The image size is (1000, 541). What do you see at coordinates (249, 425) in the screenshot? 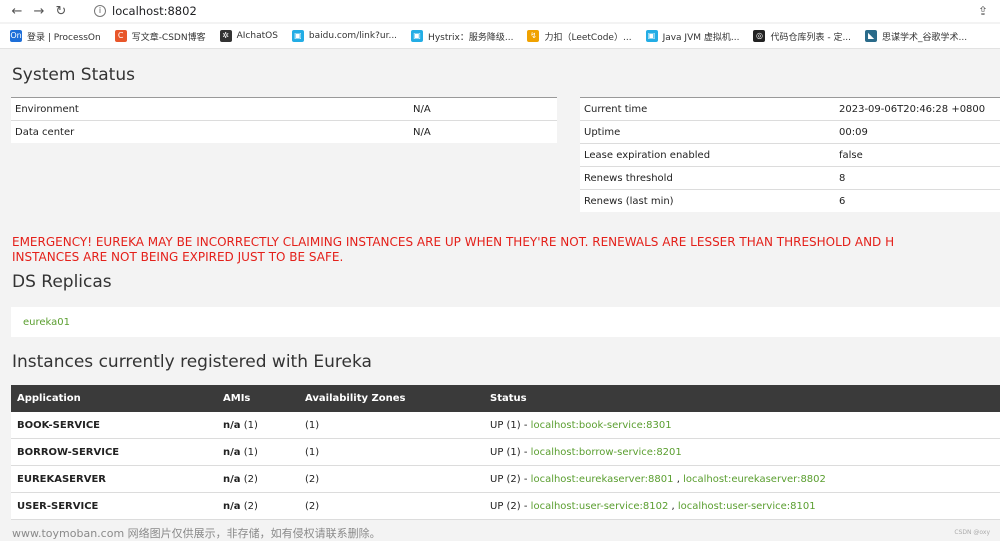
I see `ami-count: (1)` at bounding box center [249, 425].